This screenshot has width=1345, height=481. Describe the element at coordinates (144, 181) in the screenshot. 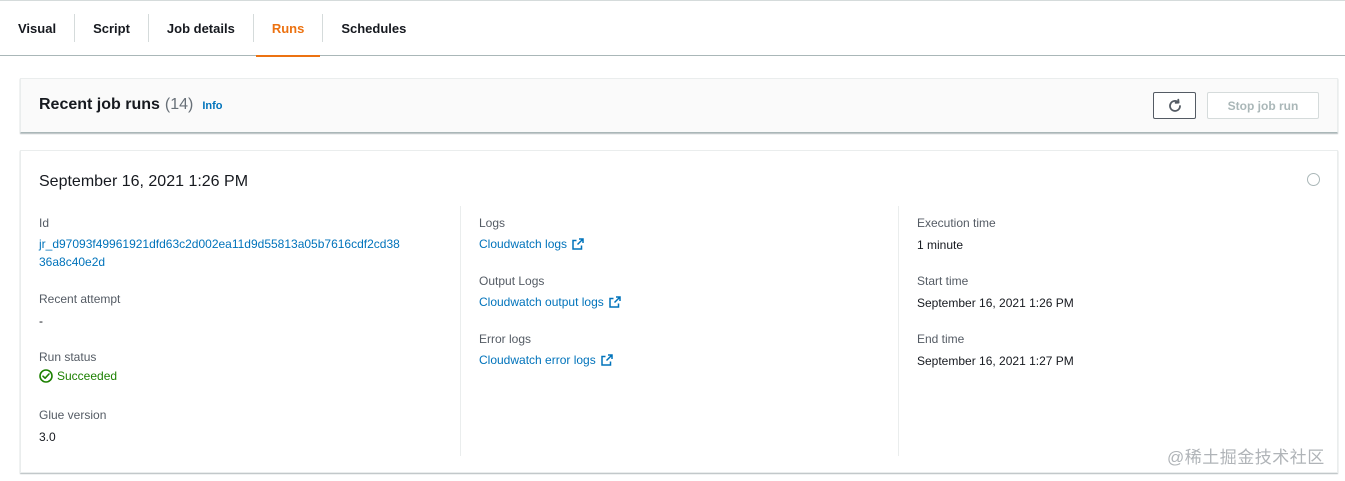

I see `run-title: September 16, 2021 1:26 PM` at that location.